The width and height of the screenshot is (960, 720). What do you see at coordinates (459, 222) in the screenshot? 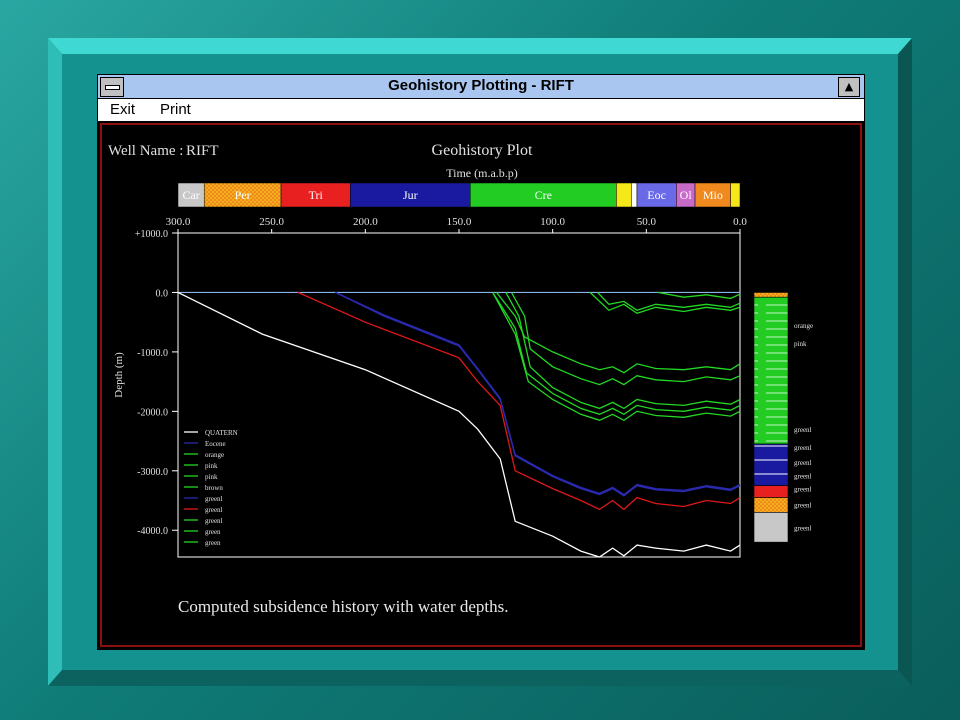
I see `x-tick-label-3: 150.0` at bounding box center [459, 222].